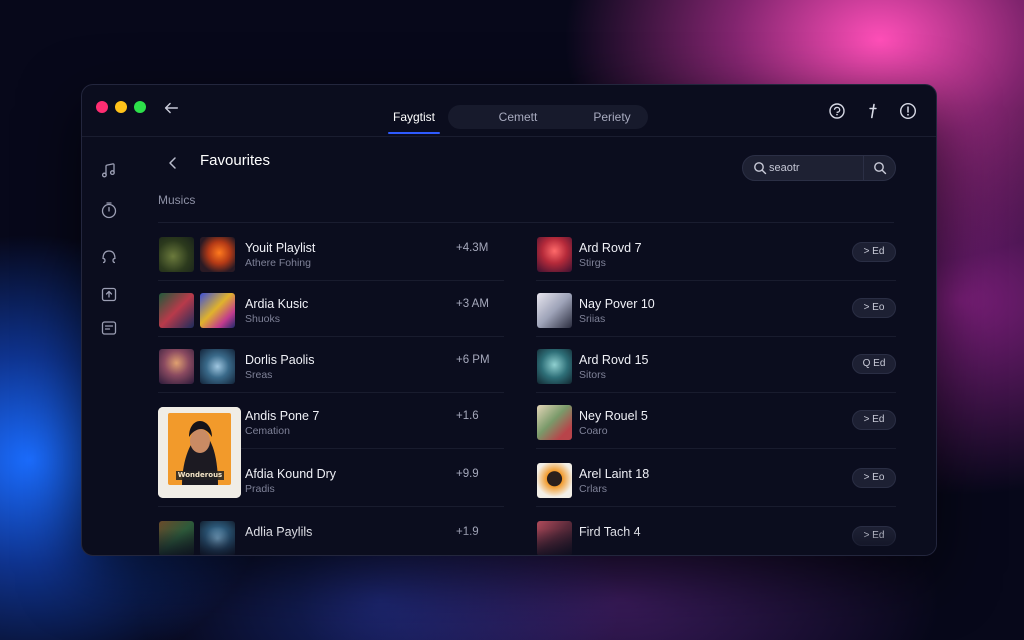  Describe the element at coordinates (612, 117) in the screenshot. I see `tab-periety: Periety` at that location.